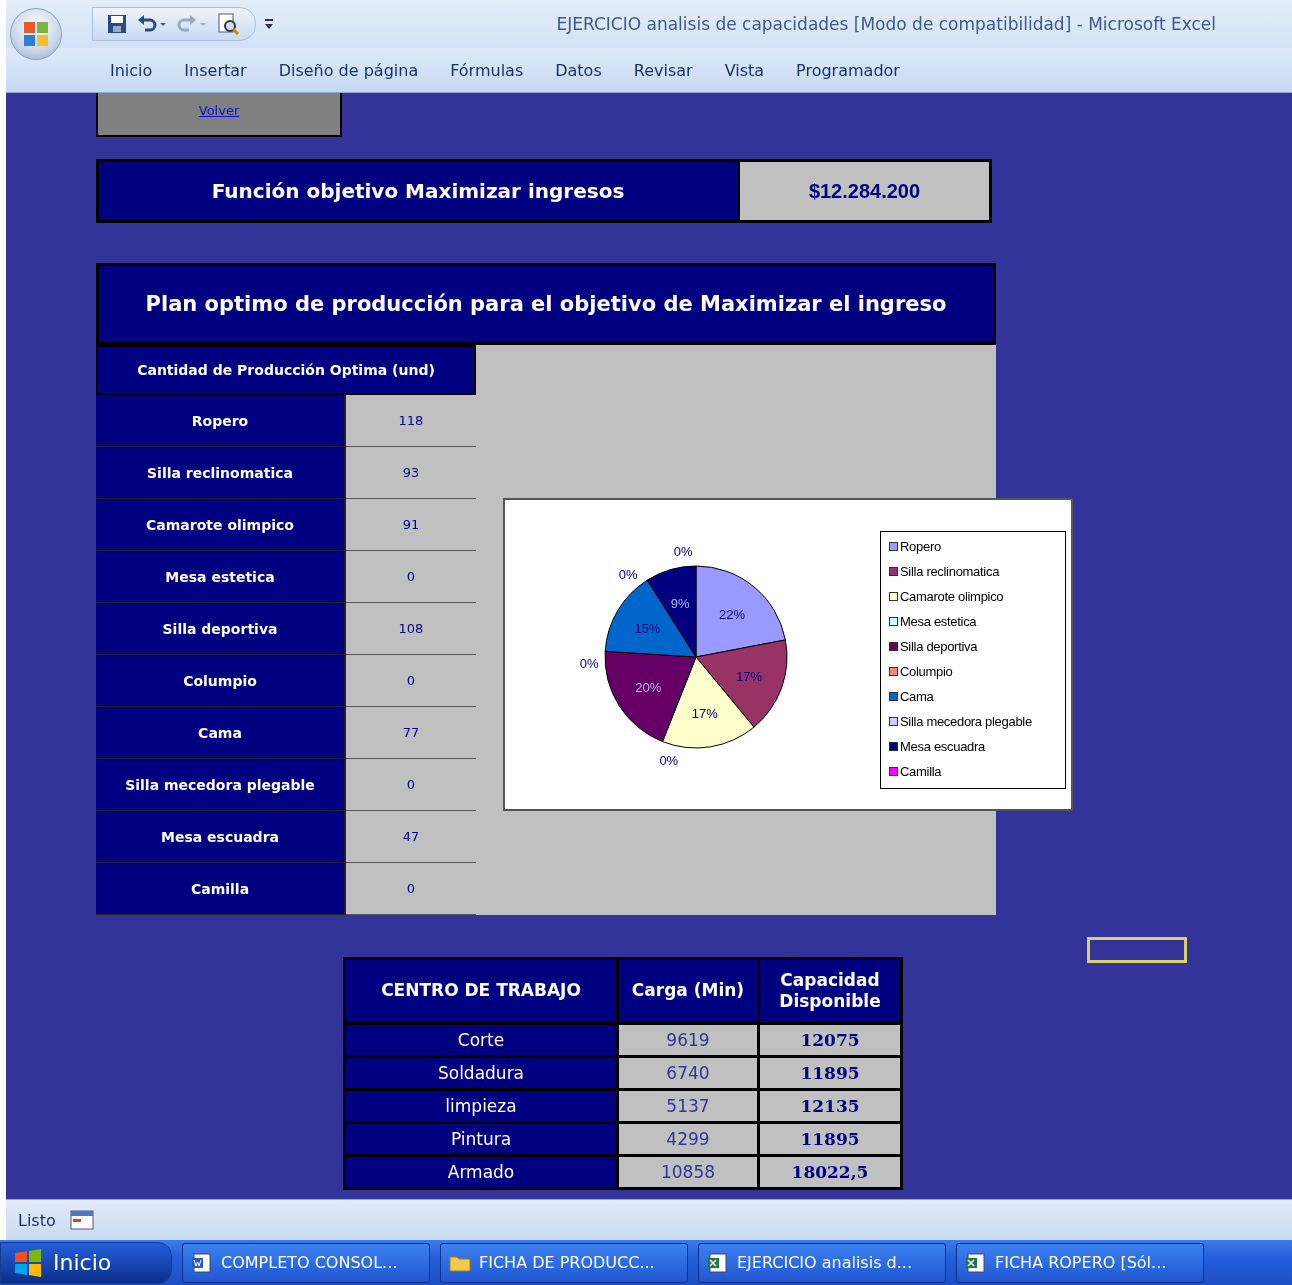  I want to click on legend-entry: Silla reclinomatica, so click(975, 571).